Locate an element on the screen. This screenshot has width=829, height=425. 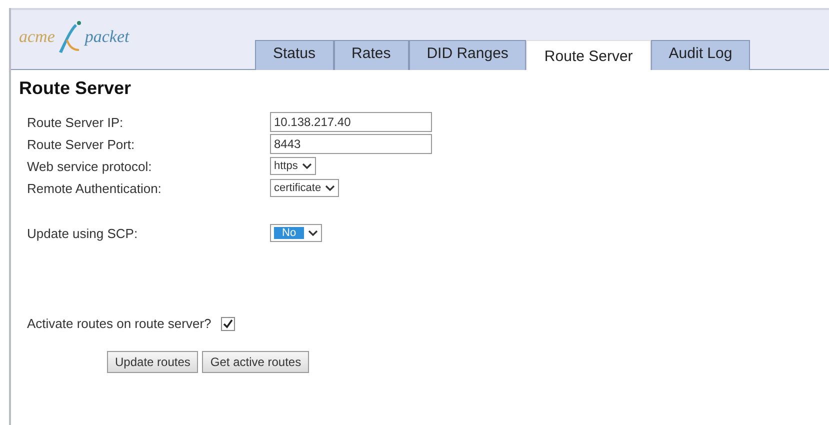
logo-text: packet is located at coordinates (107, 37).